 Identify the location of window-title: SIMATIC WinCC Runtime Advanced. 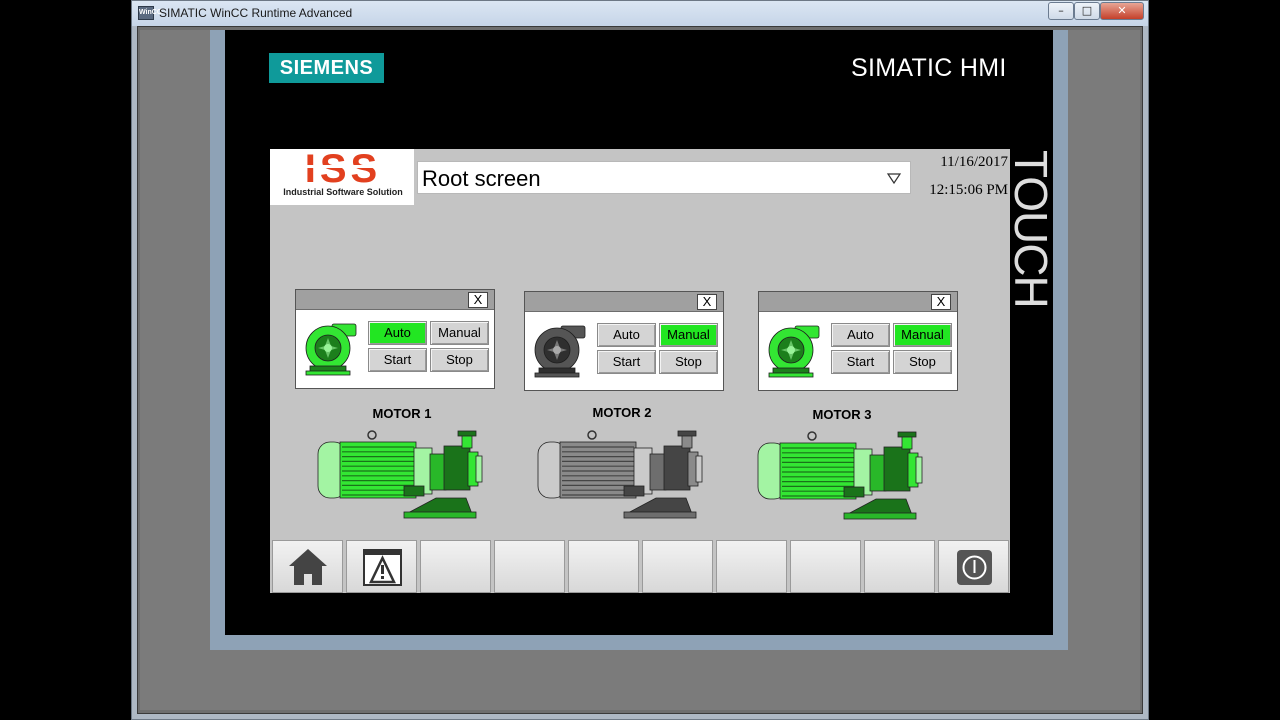
(256, 13).